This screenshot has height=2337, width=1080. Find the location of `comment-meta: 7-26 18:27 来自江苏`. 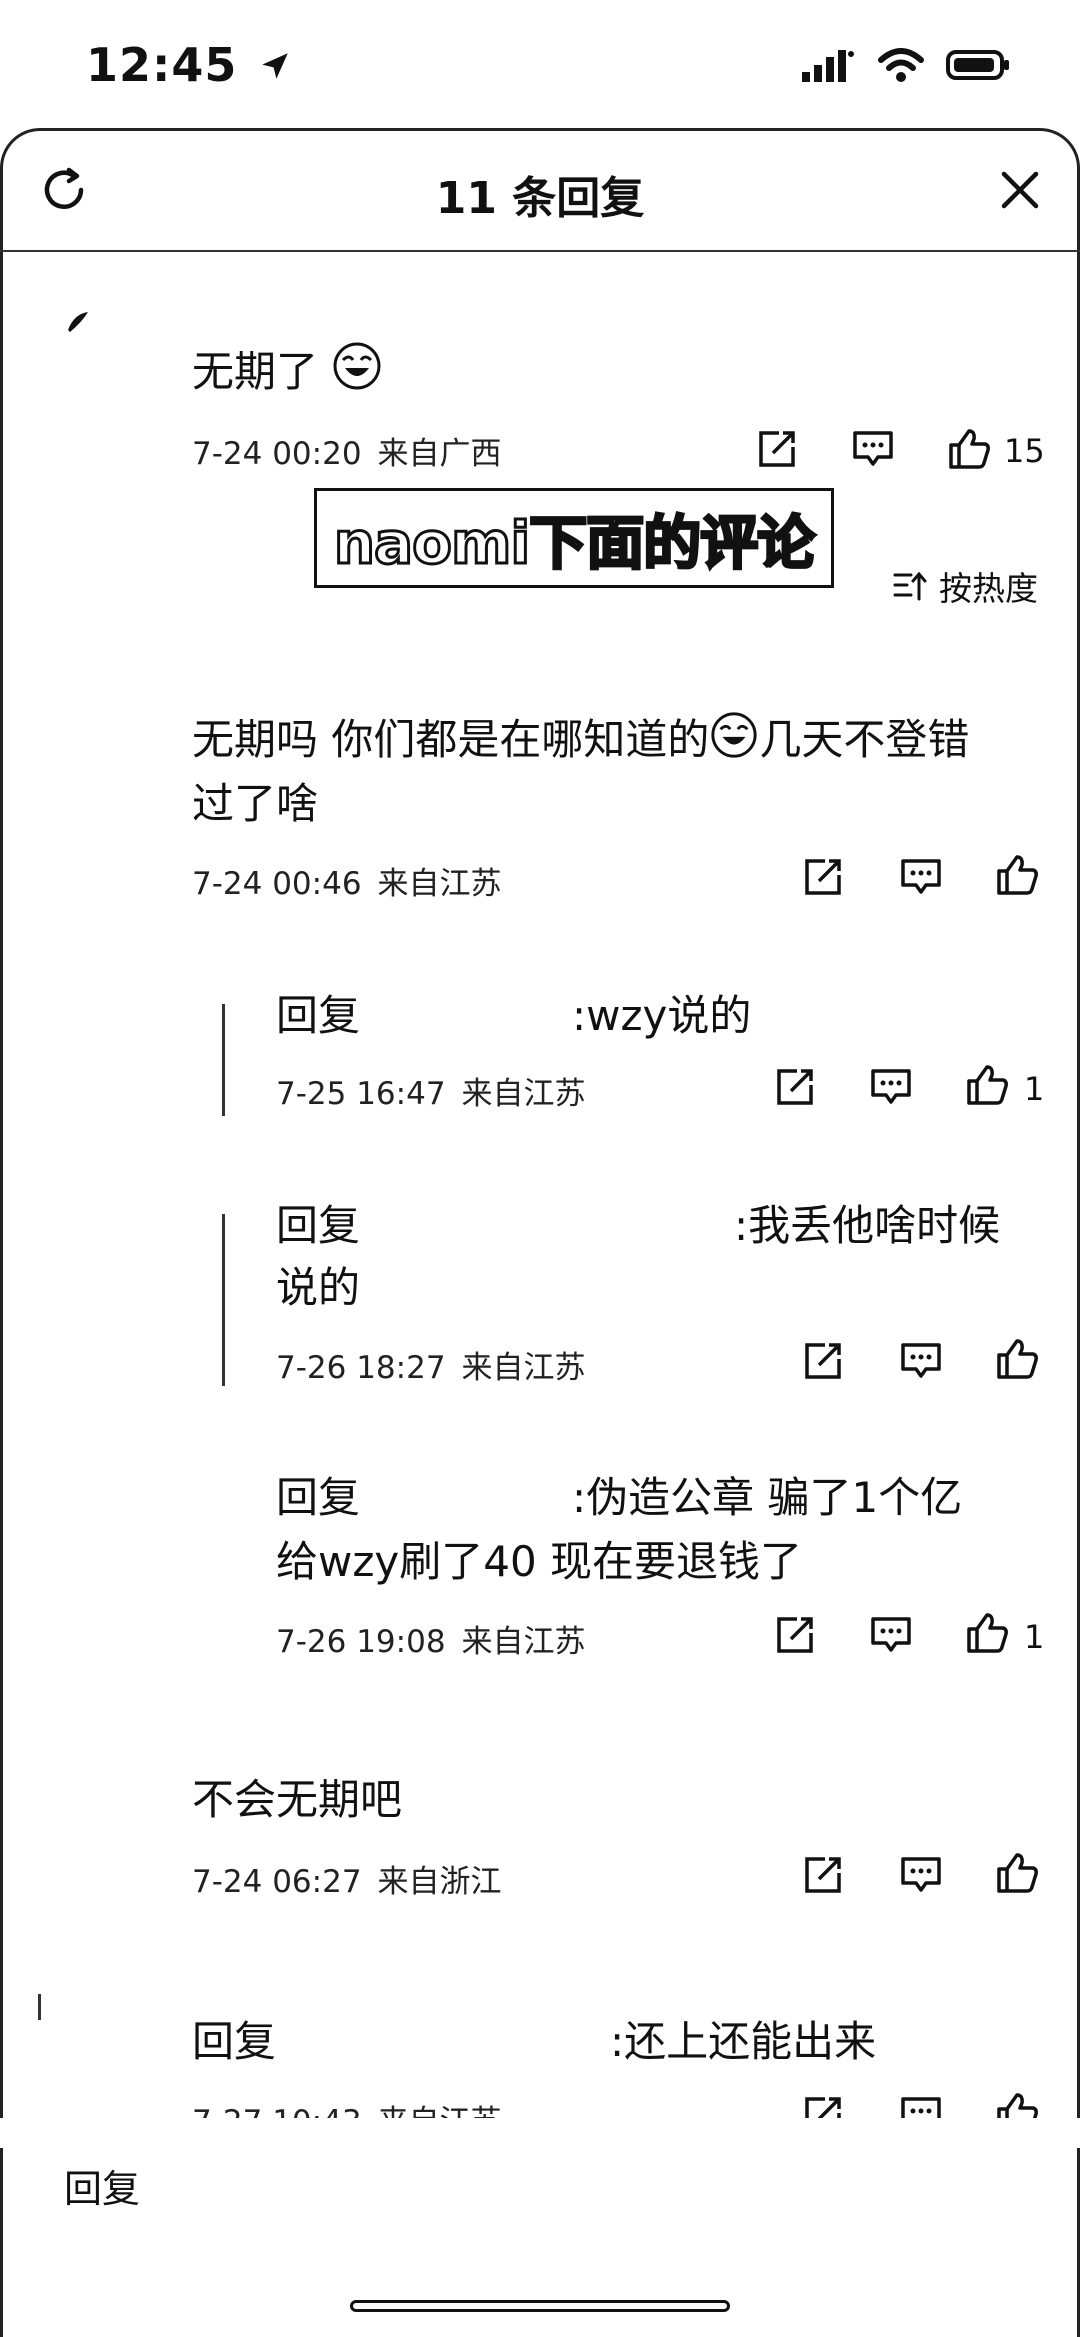

comment-meta: 7-26 18:27 来自江苏 is located at coordinates (431, 1364).